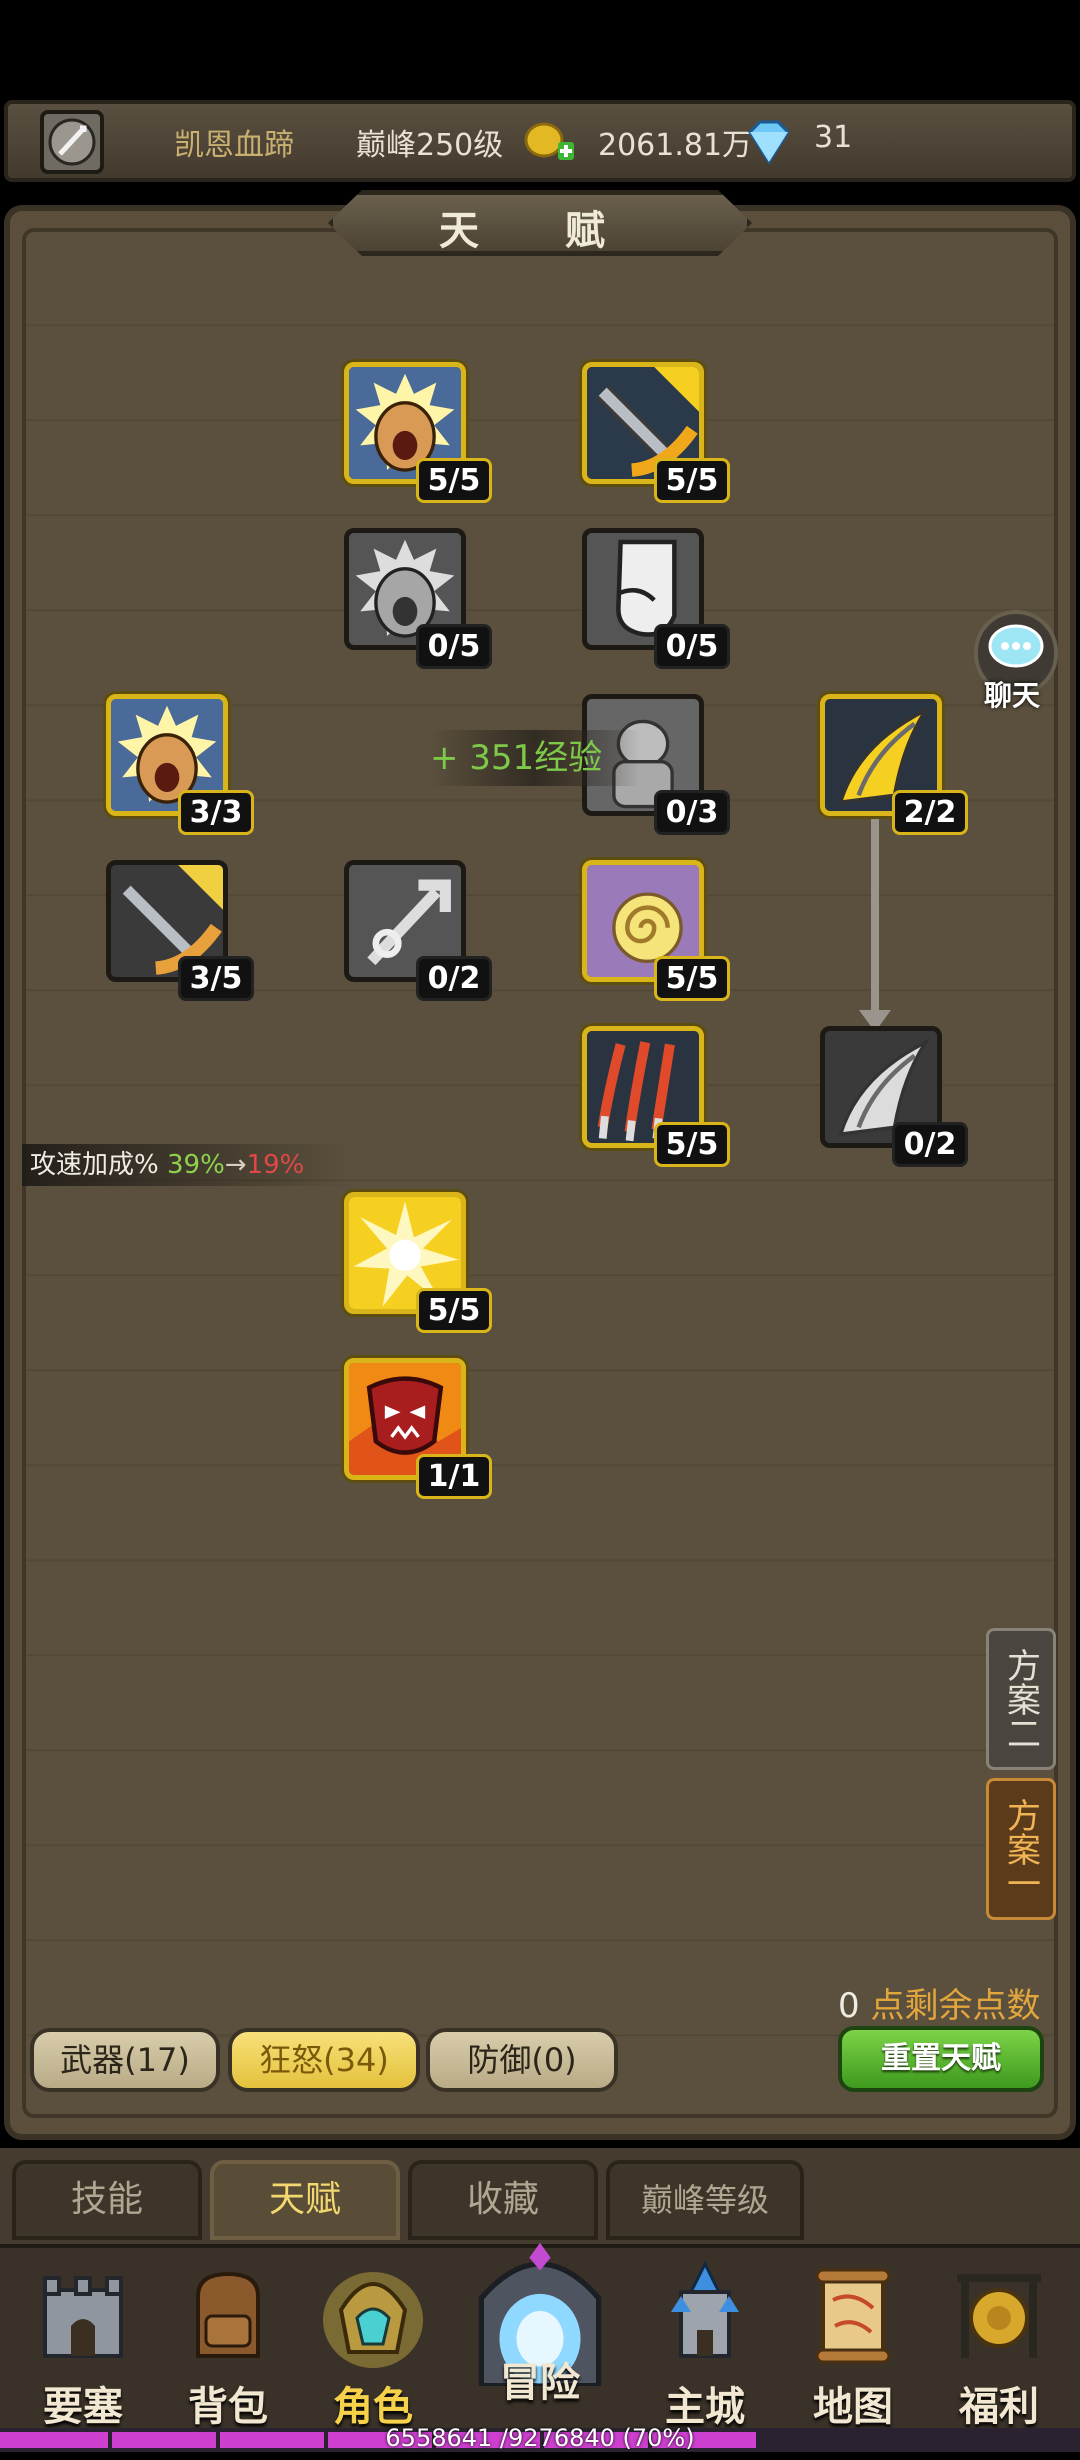  I want to click on sword-emblem-icon, so click(72, 142).